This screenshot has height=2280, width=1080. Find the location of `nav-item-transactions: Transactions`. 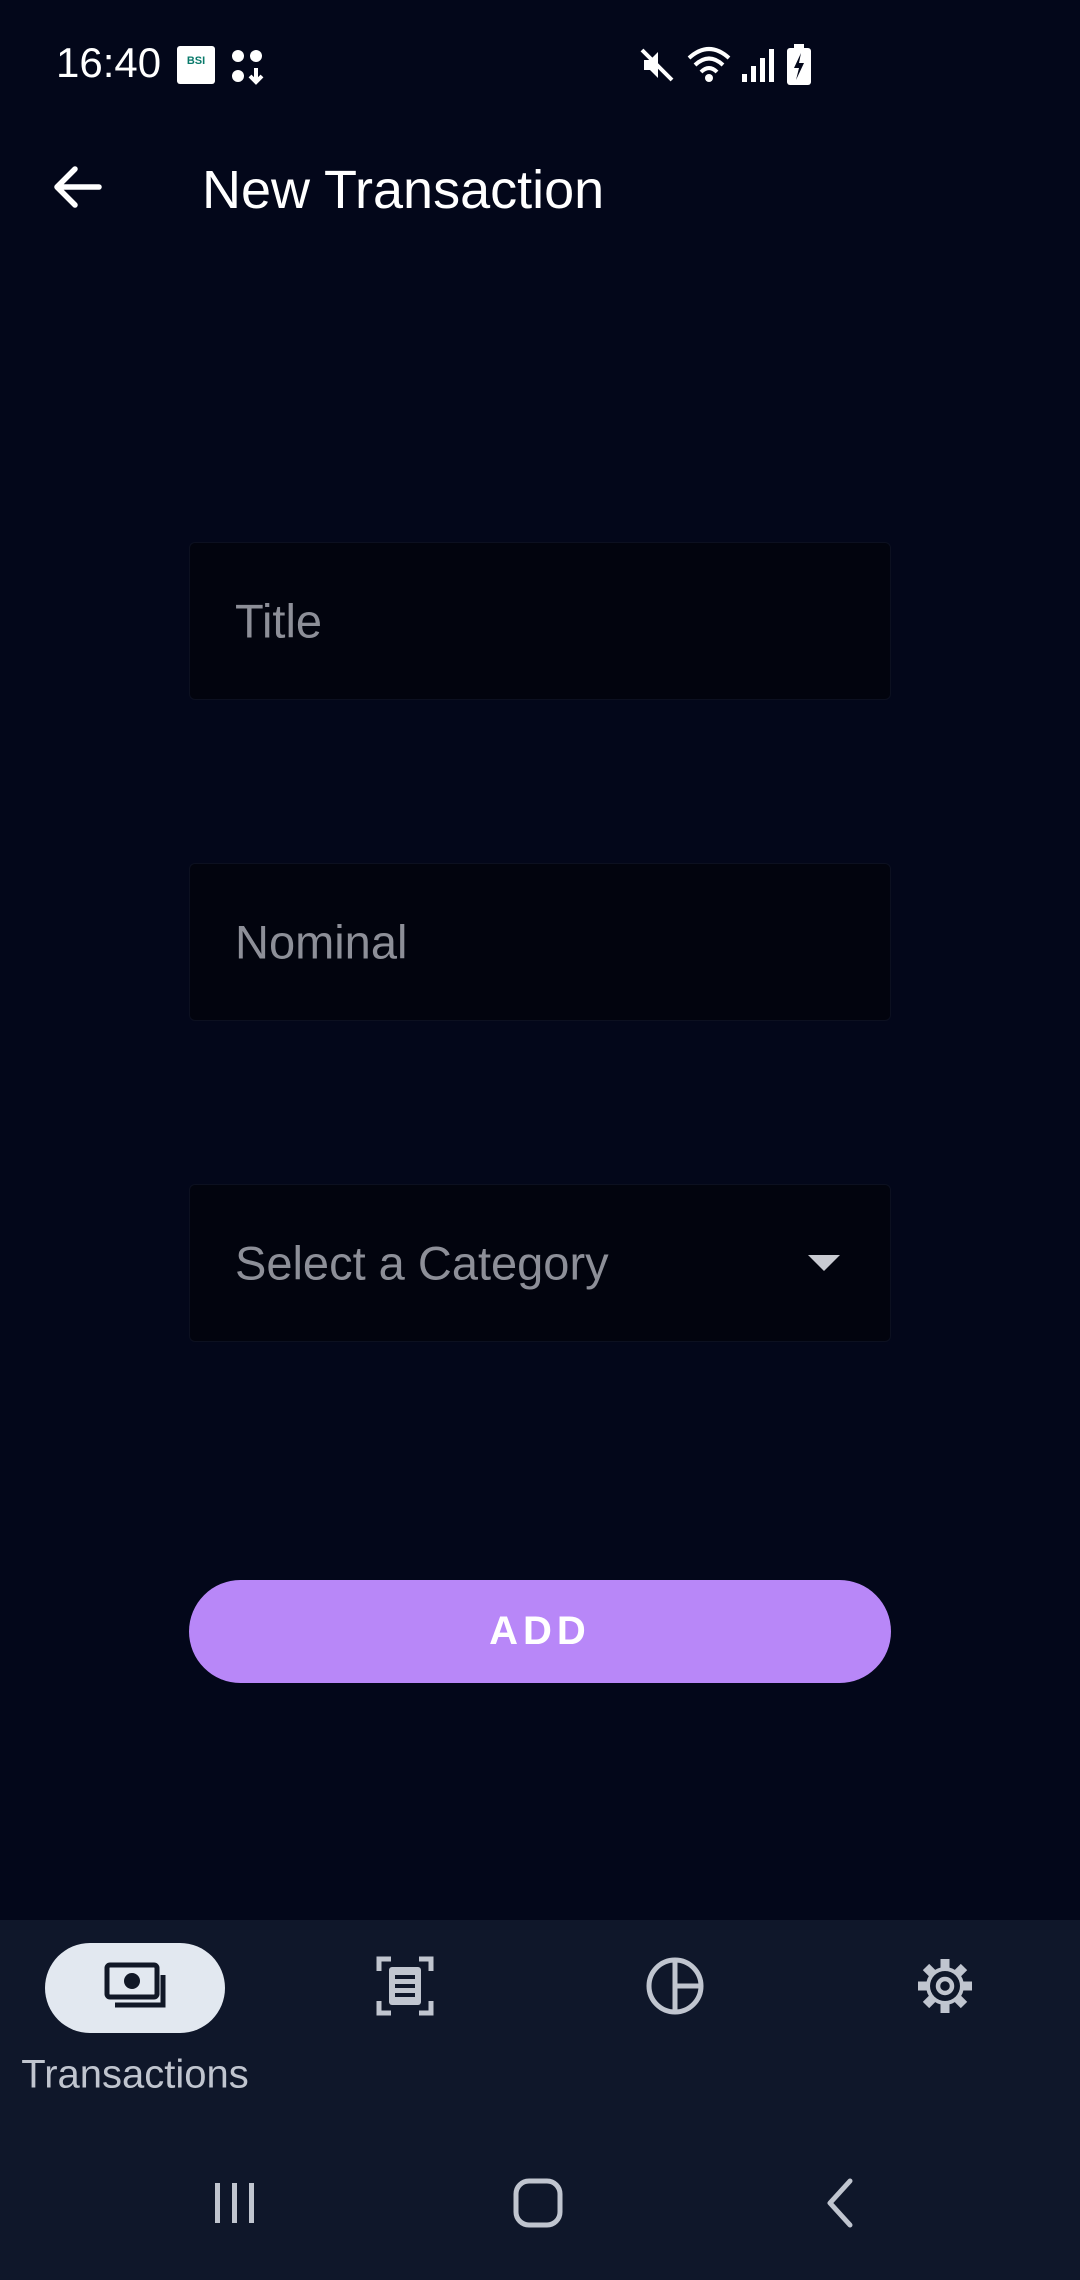

nav-item-transactions: Transactions is located at coordinates (135, 2025).